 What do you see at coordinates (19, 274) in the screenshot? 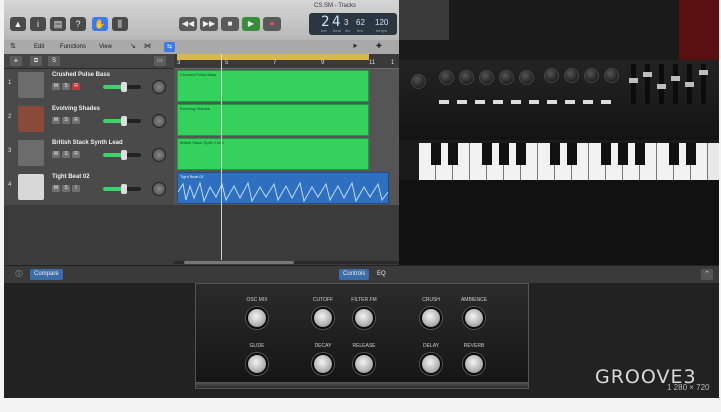
I see `info-icon: ⓘ` at bounding box center [19, 274].